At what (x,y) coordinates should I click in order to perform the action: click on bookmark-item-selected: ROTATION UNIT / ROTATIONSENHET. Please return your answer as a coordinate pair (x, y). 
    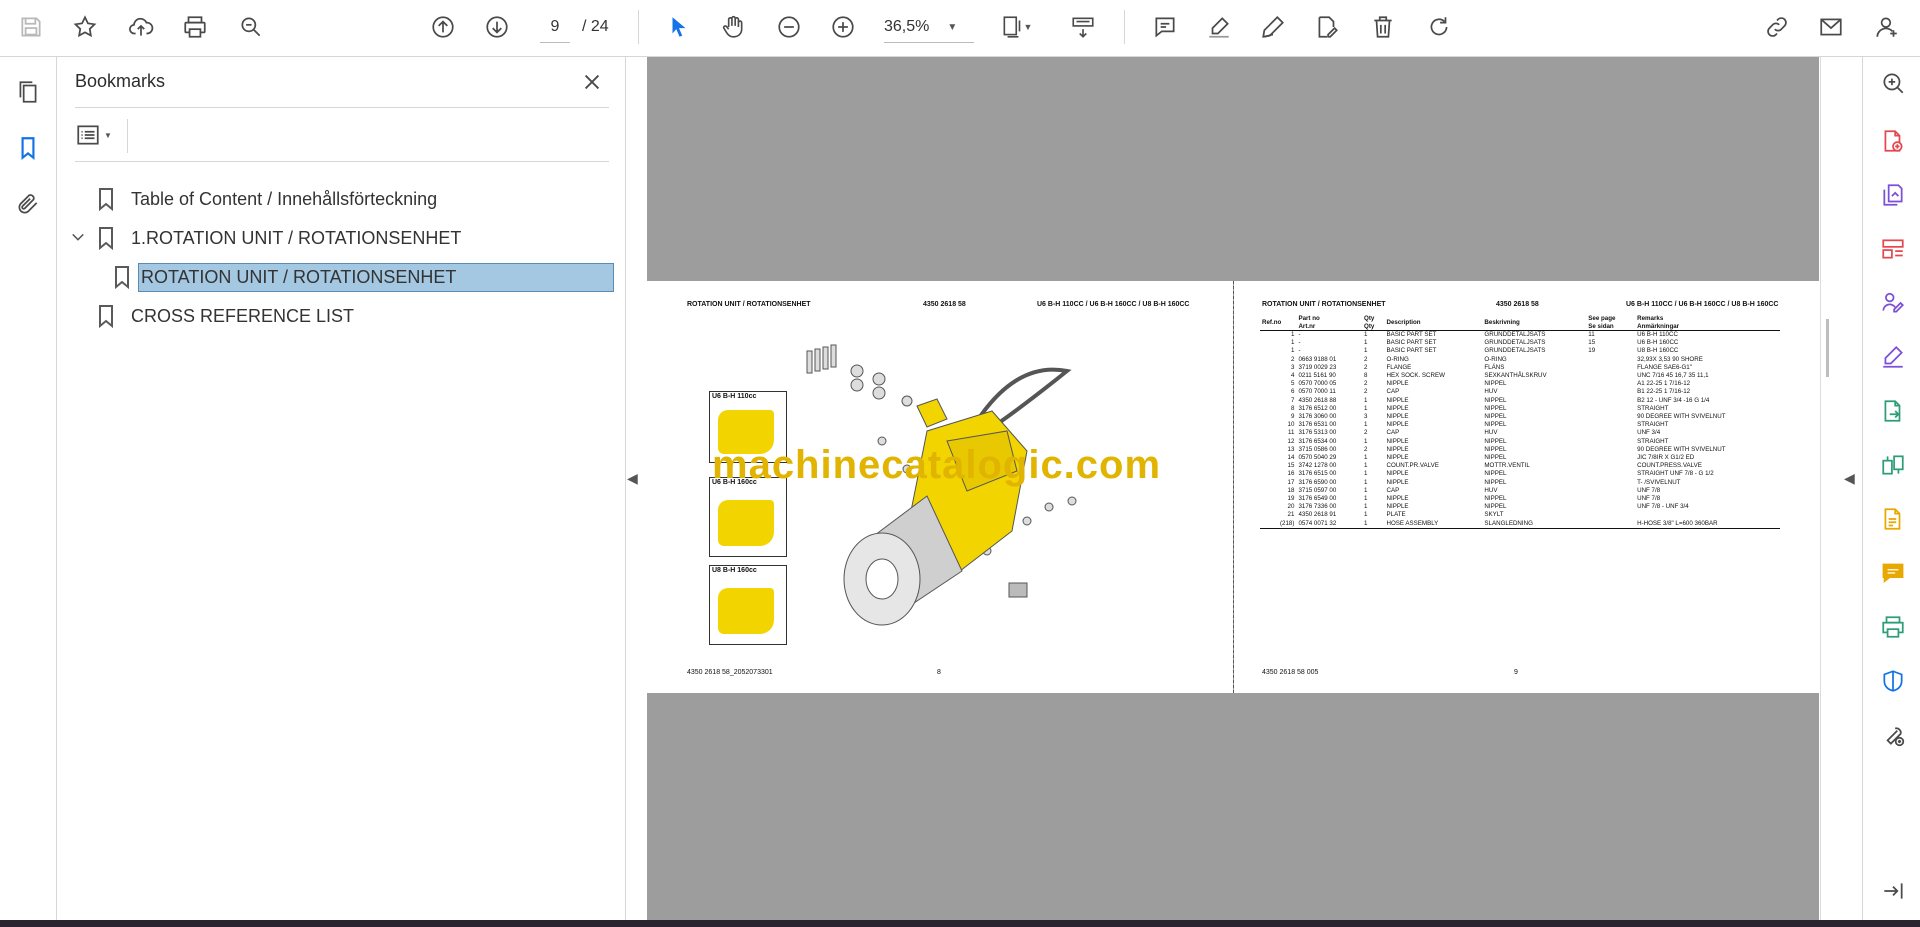
    Looking at the image, I should click on (363, 277).